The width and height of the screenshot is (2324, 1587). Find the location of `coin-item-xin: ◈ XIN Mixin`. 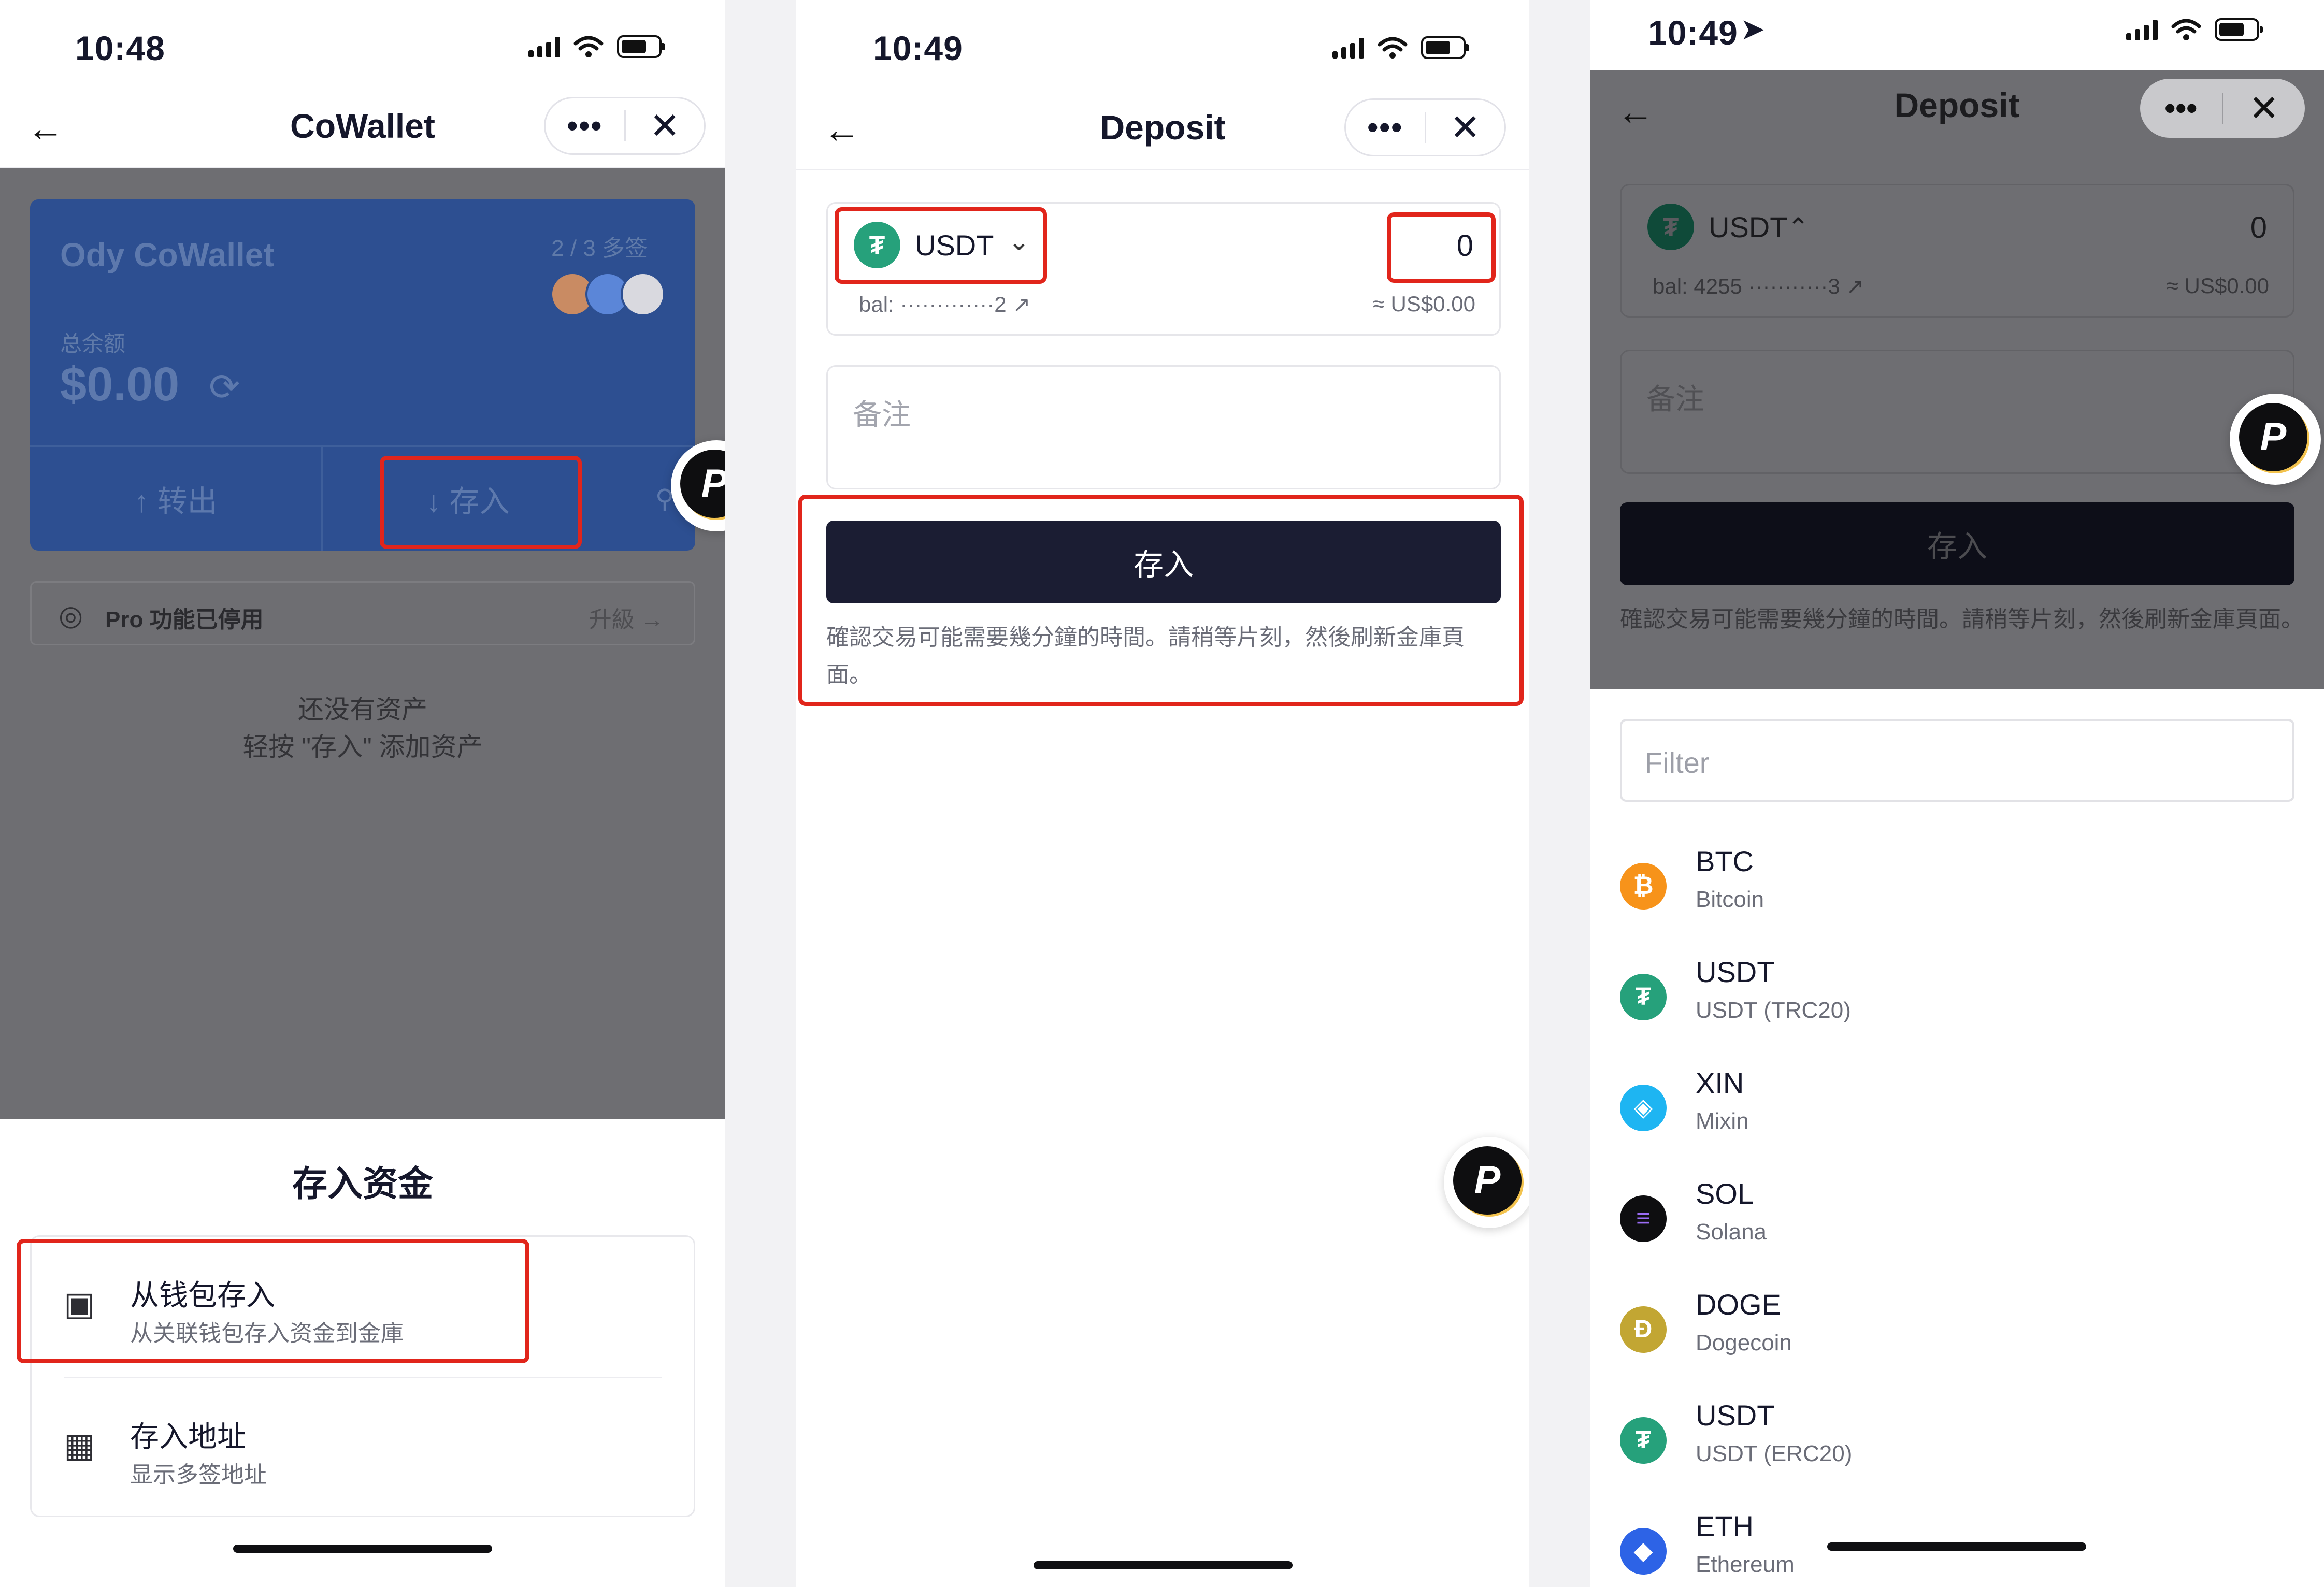

coin-item-xin: ◈ XIN Mixin is located at coordinates (1957, 1106).